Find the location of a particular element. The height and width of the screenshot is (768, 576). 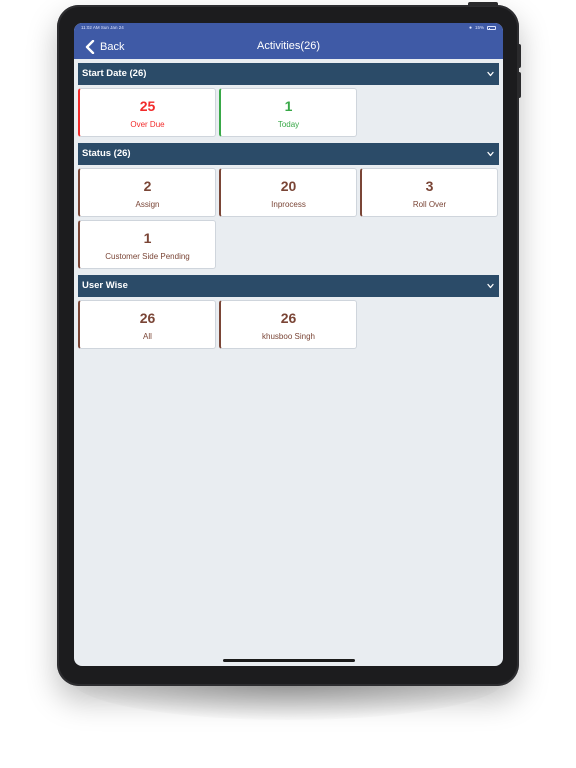

card-inprocess: 20 Inprocess is located at coordinates (288, 192).